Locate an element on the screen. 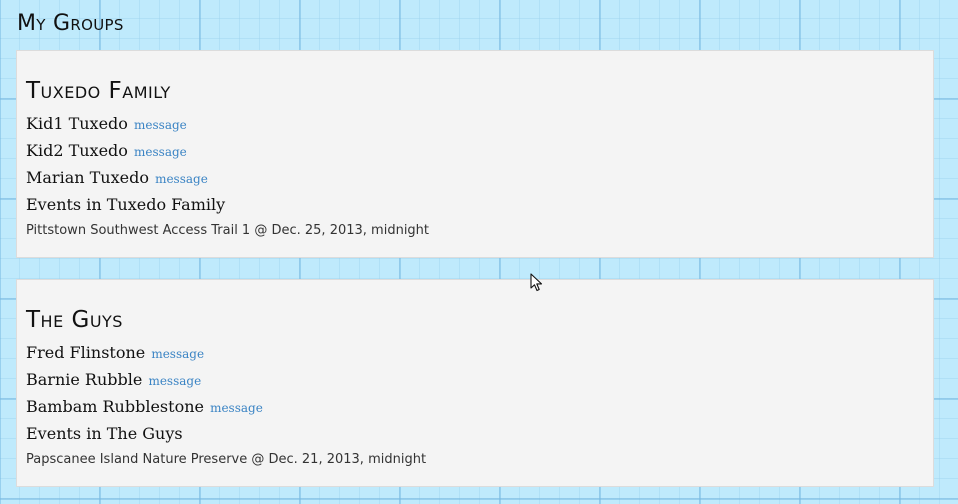 This screenshot has width=958, height=504. member-row: Fred Flinstone message is located at coordinates (115, 353).